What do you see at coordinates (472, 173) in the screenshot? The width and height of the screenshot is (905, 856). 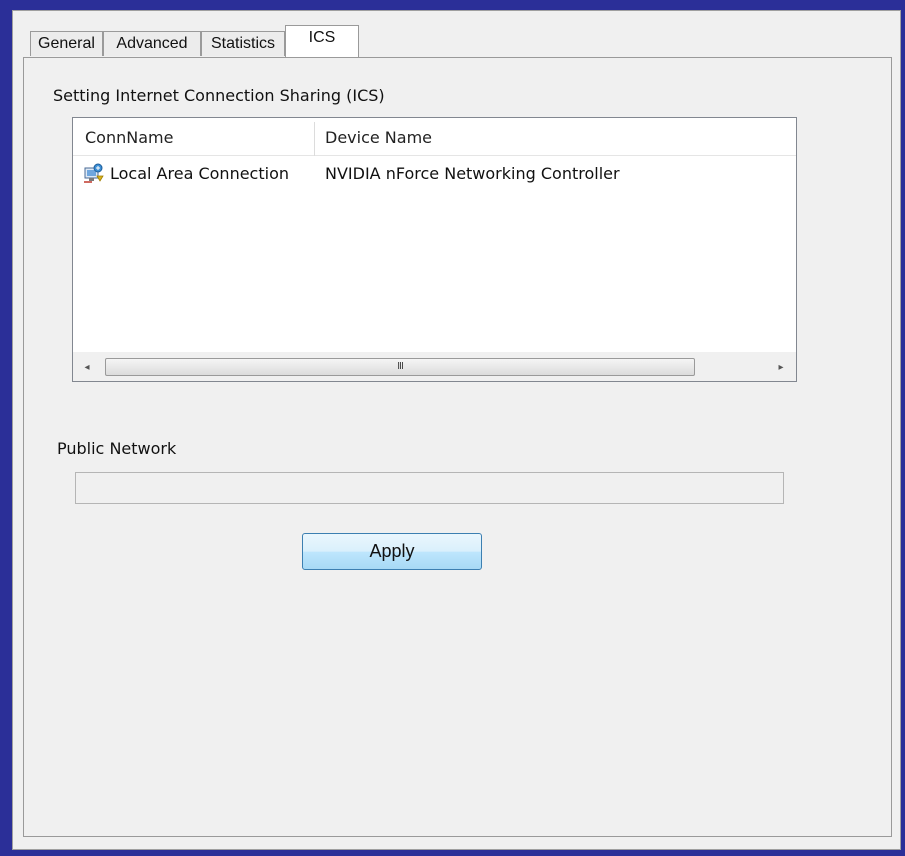 I see `cell-device-name: NVIDIA nForce Networking Controller` at bounding box center [472, 173].